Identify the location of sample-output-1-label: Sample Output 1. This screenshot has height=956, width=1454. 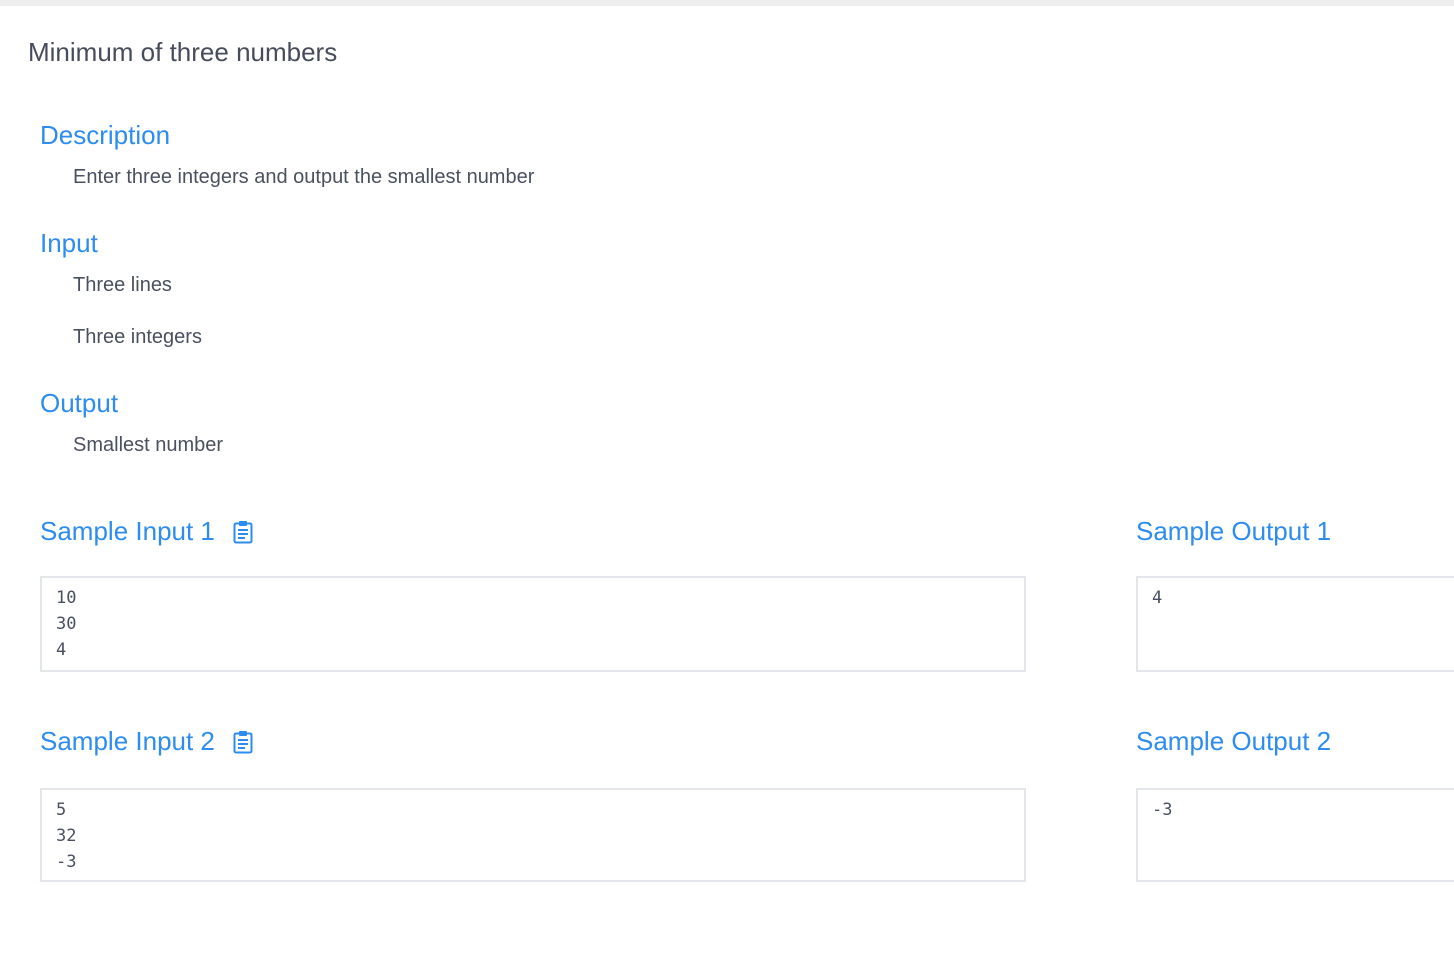
(1234, 531).